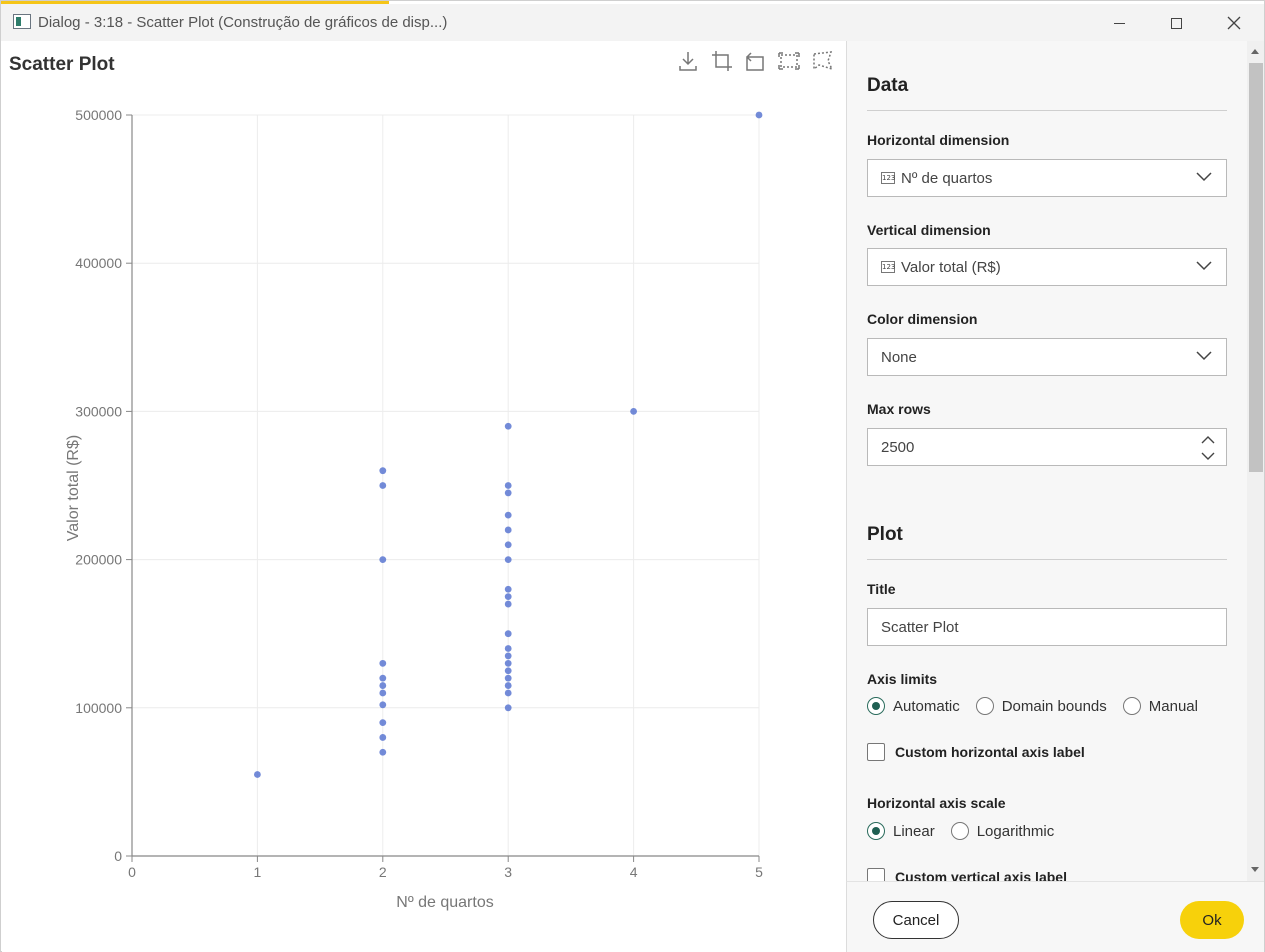 This screenshot has height=952, width=1265. Describe the element at coordinates (920, 627) in the screenshot. I see `title-input-value: Scatter Plot` at that location.